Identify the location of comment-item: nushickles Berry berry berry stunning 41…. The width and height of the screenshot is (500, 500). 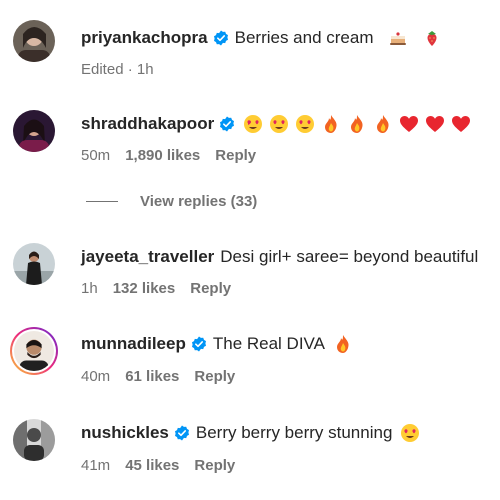
(250, 450).